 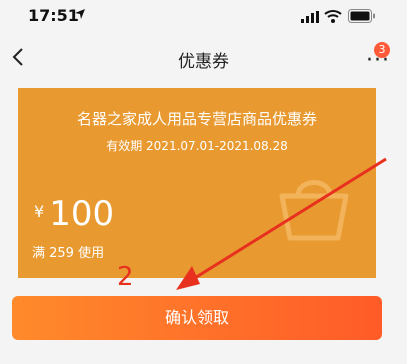 What do you see at coordinates (310, 17) in the screenshot?
I see `signal-icon` at bounding box center [310, 17].